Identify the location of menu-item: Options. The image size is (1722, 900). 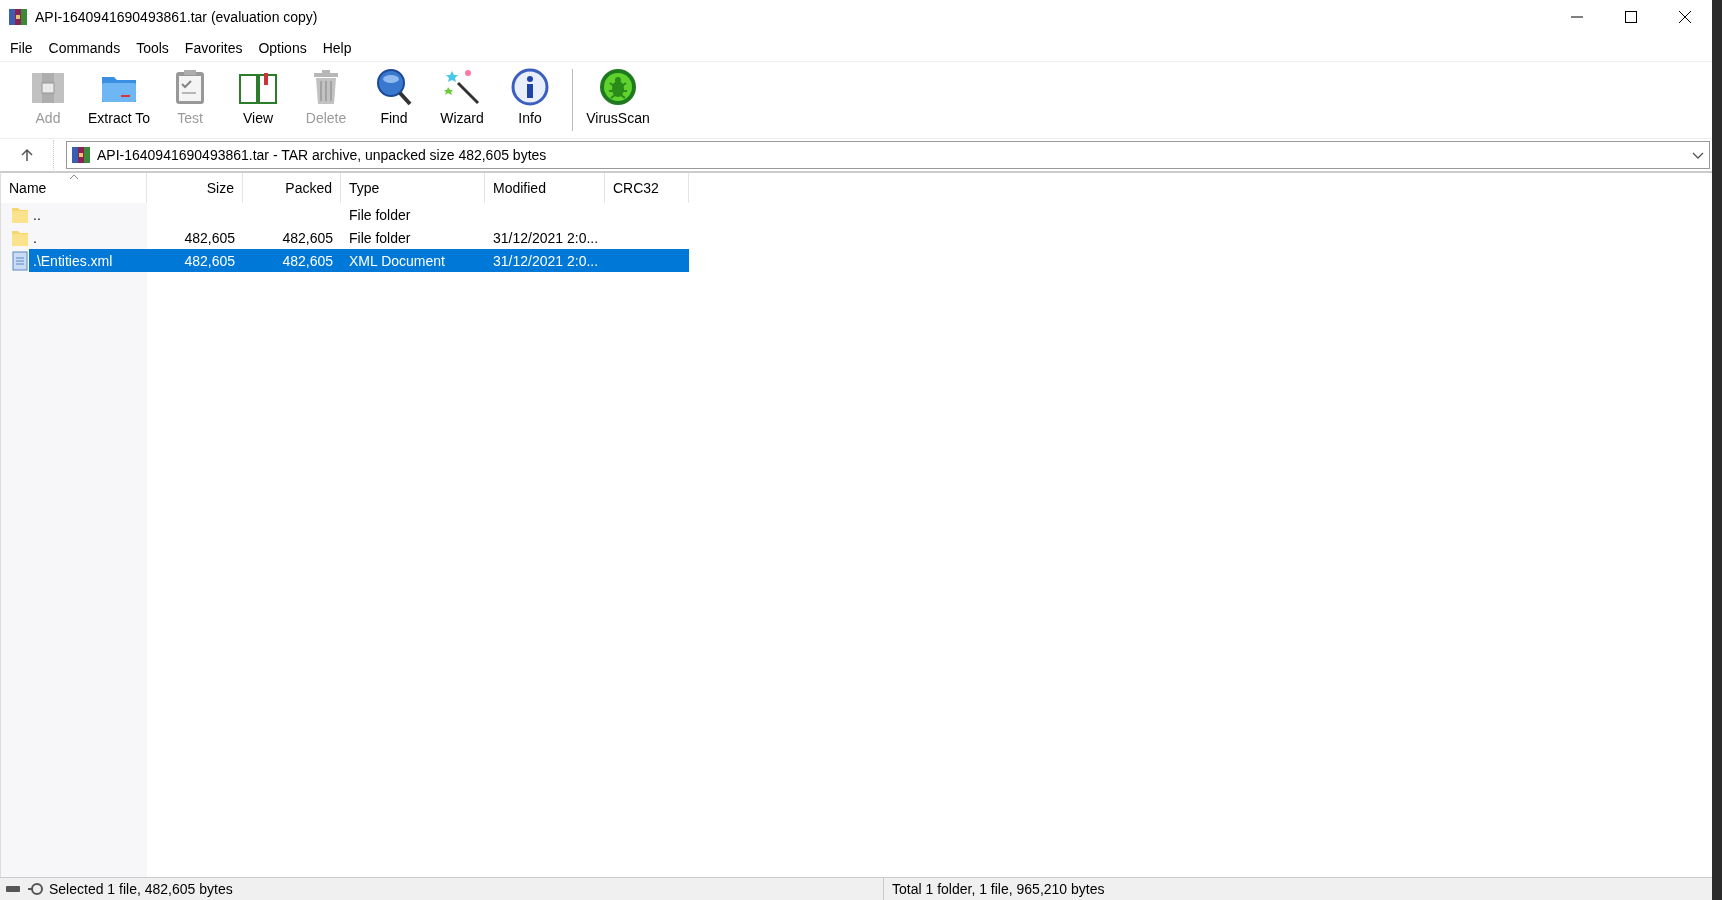
(282, 47).